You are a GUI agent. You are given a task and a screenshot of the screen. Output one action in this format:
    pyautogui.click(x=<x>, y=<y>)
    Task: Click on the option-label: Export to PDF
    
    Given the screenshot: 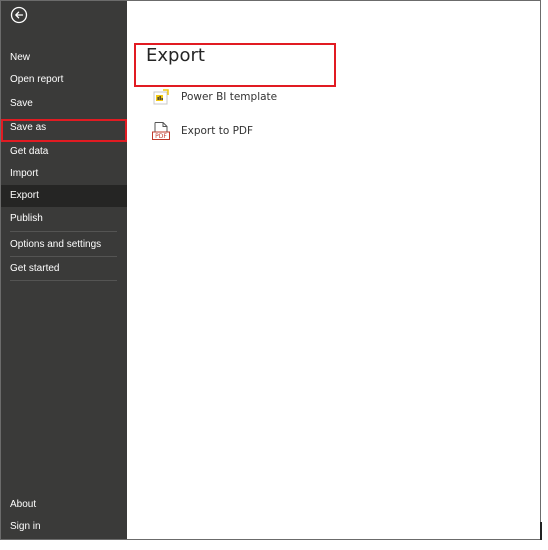 What is the action you would take?
    pyautogui.click(x=217, y=131)
    